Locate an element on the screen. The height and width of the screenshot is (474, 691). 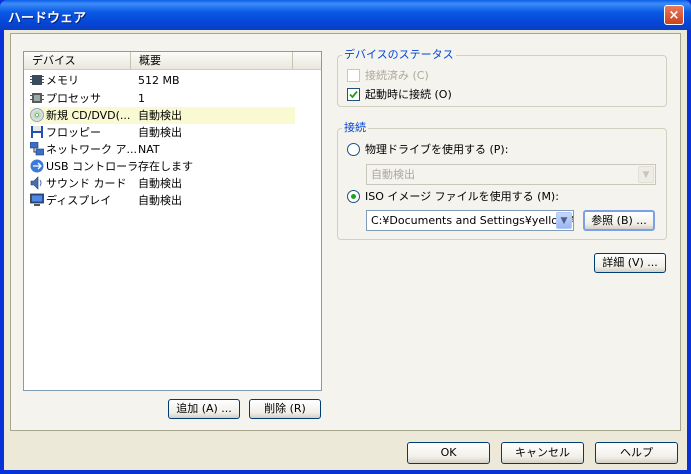
ok-button: OK is located at coordinates (448, 453).